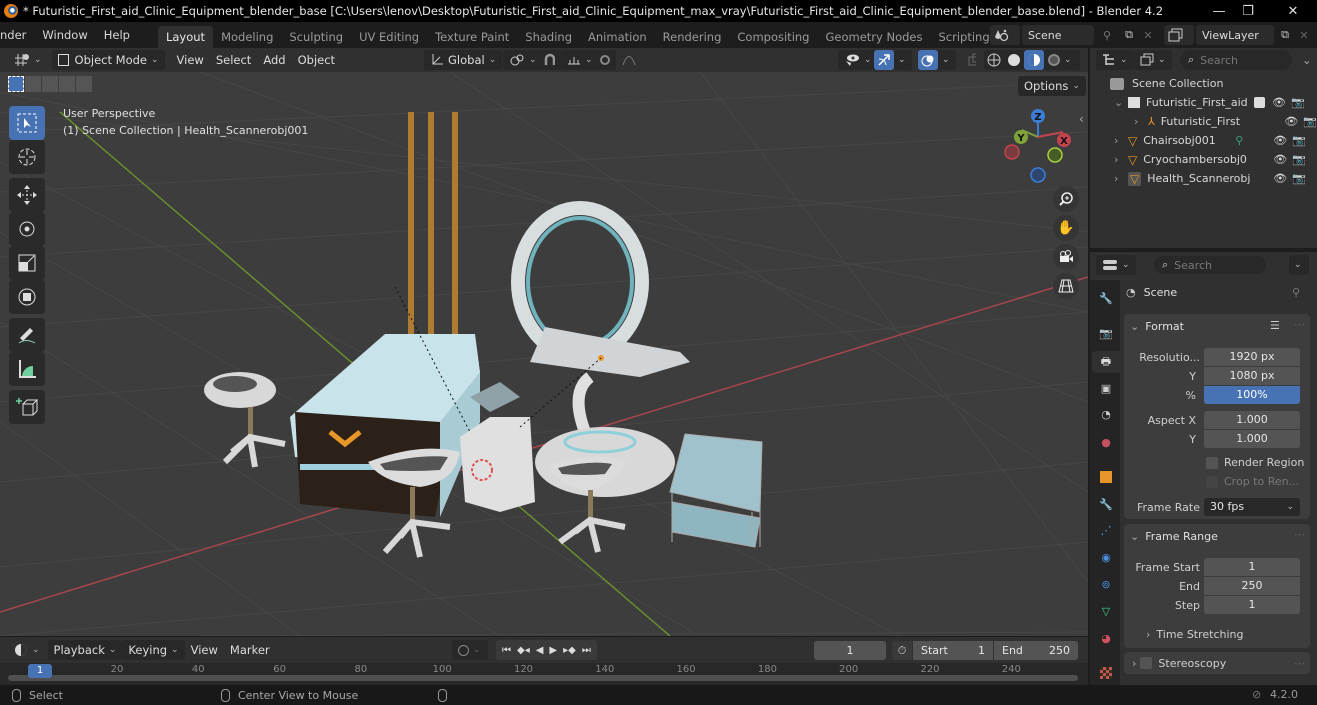 The height and width of the screenshot is (705, 1317). I want to click on tab-world-icon: ●, so click(1106, 442).